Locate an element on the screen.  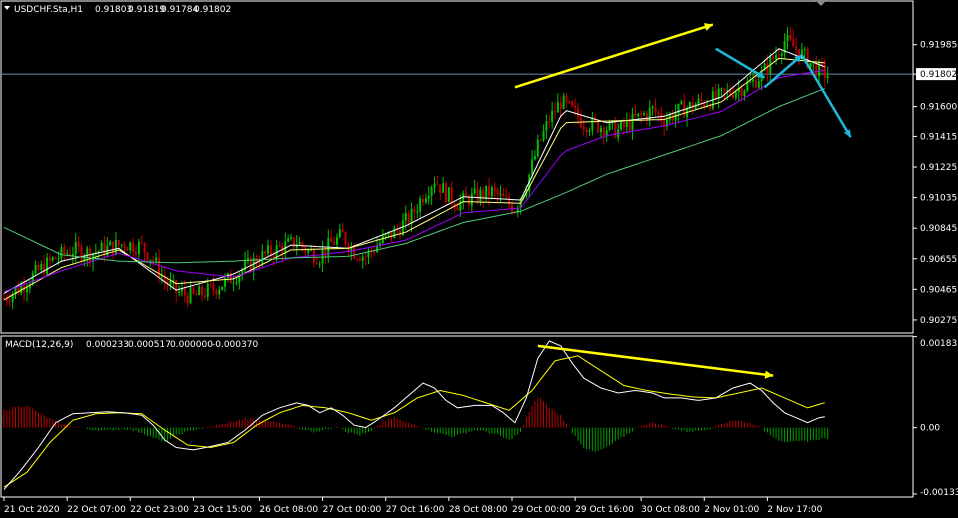
price-tick-label: 0.91225 is located at coordinates (938, 168).